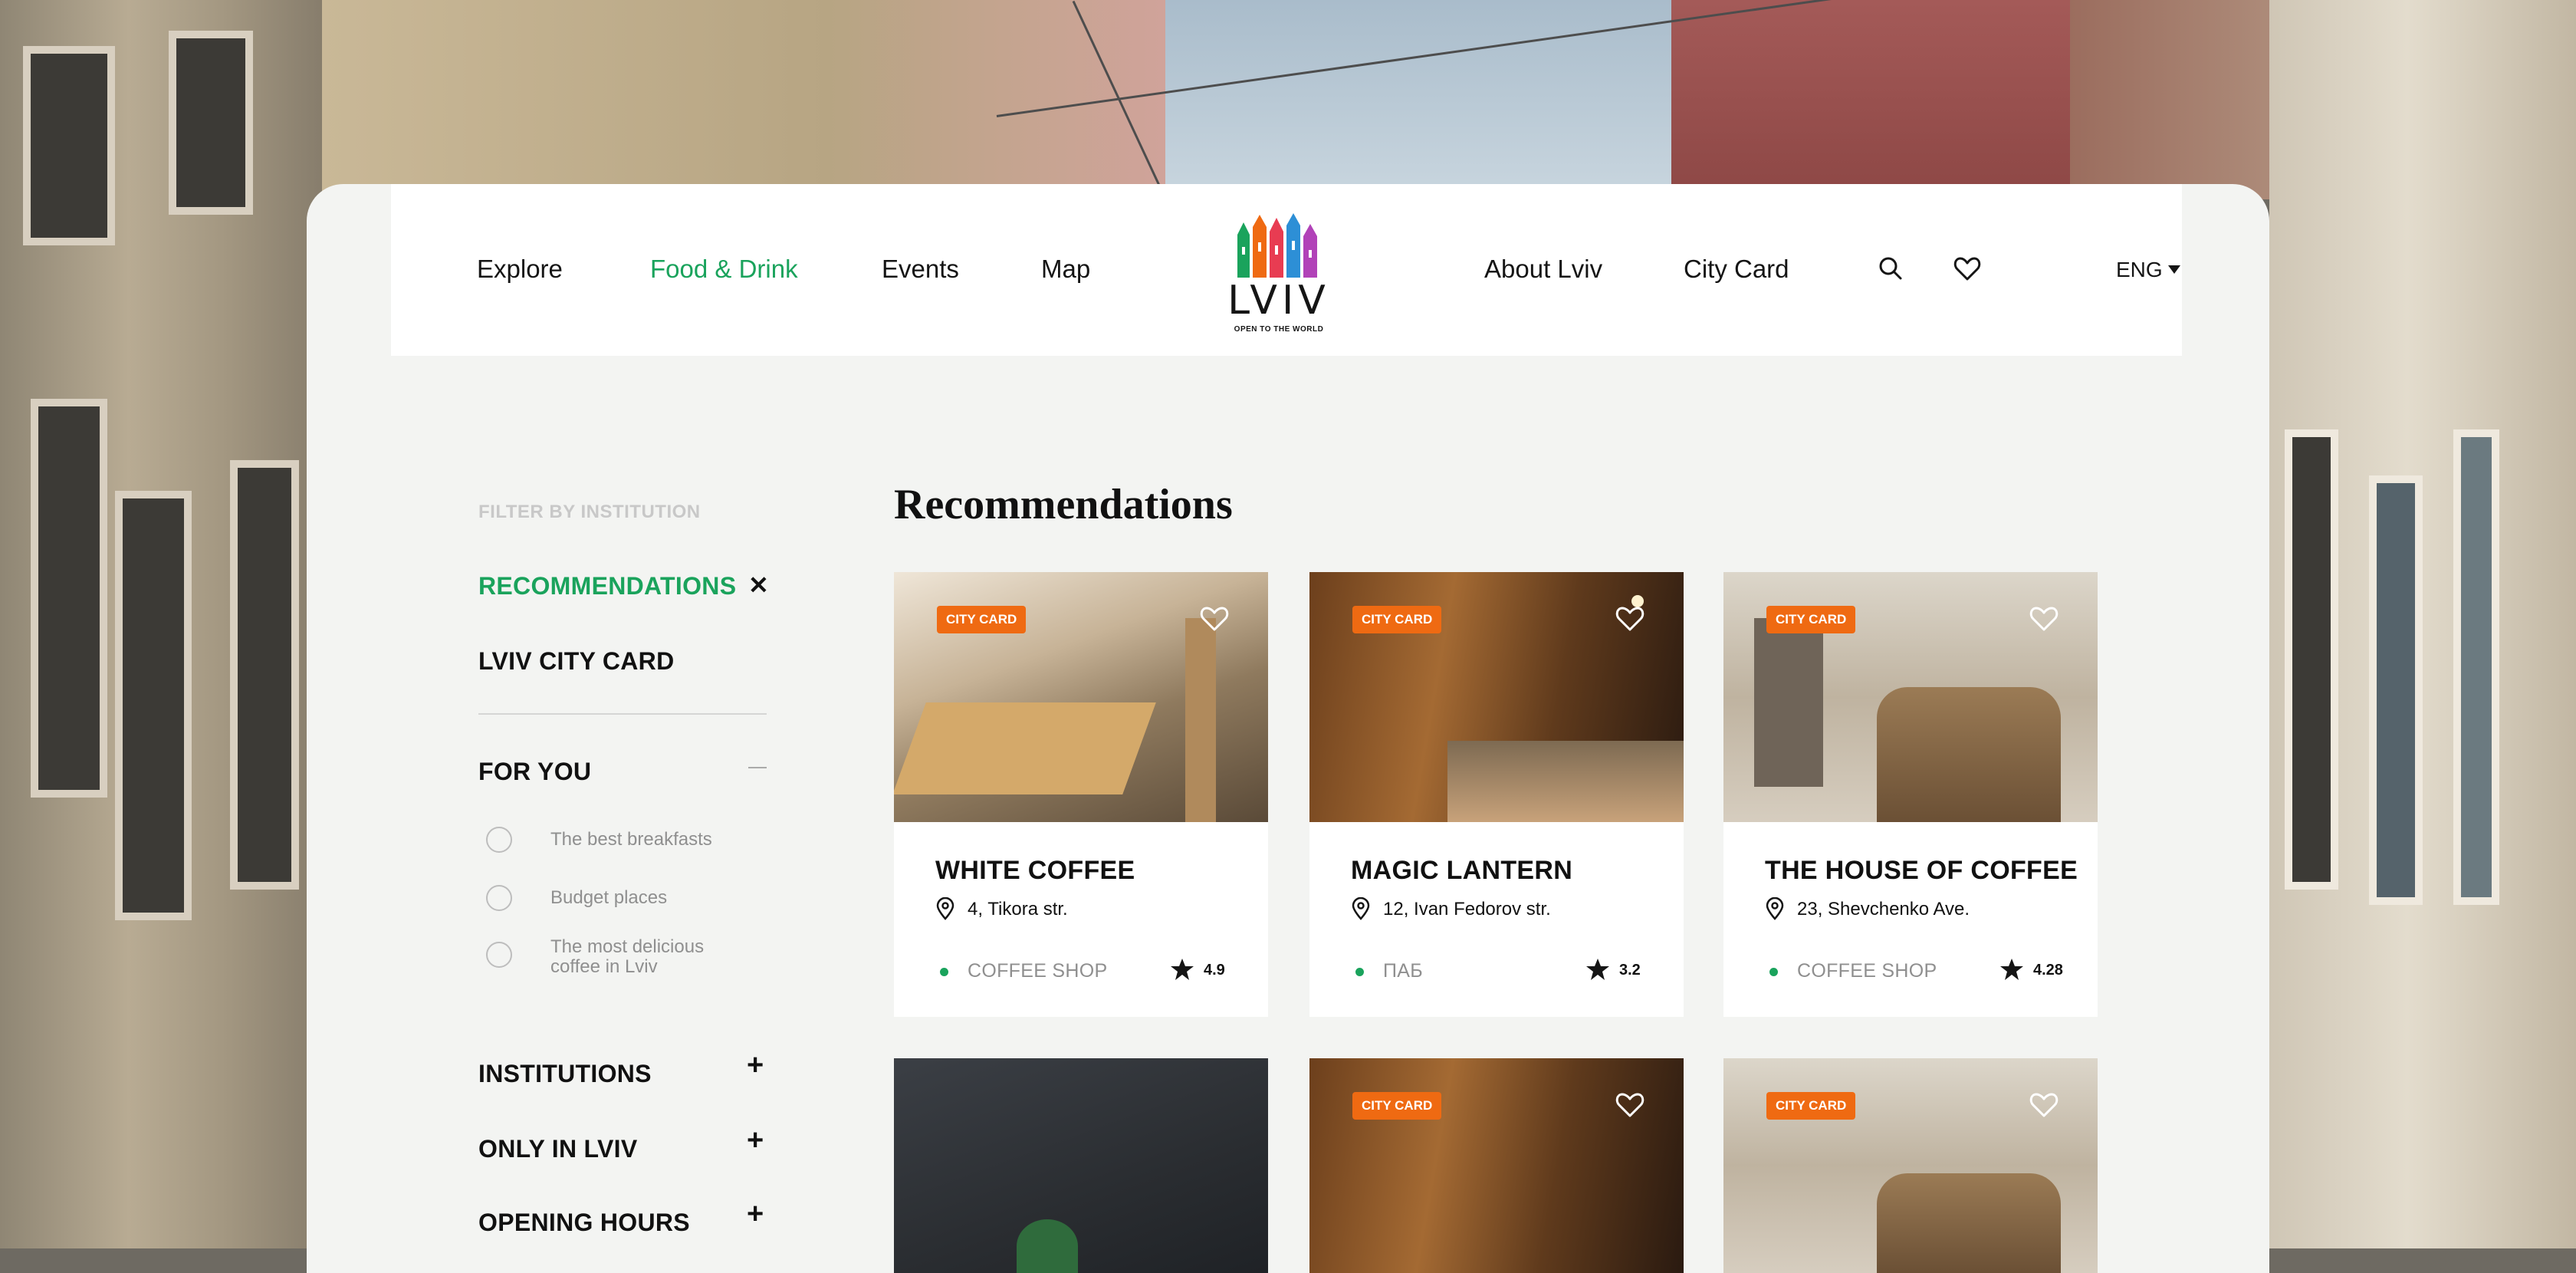 Image resolution: width=2576 pixels, height=1273 pixels. Describe the element at coordinates (1891, 268) in the screenshot. I see `search-icon` at that location.